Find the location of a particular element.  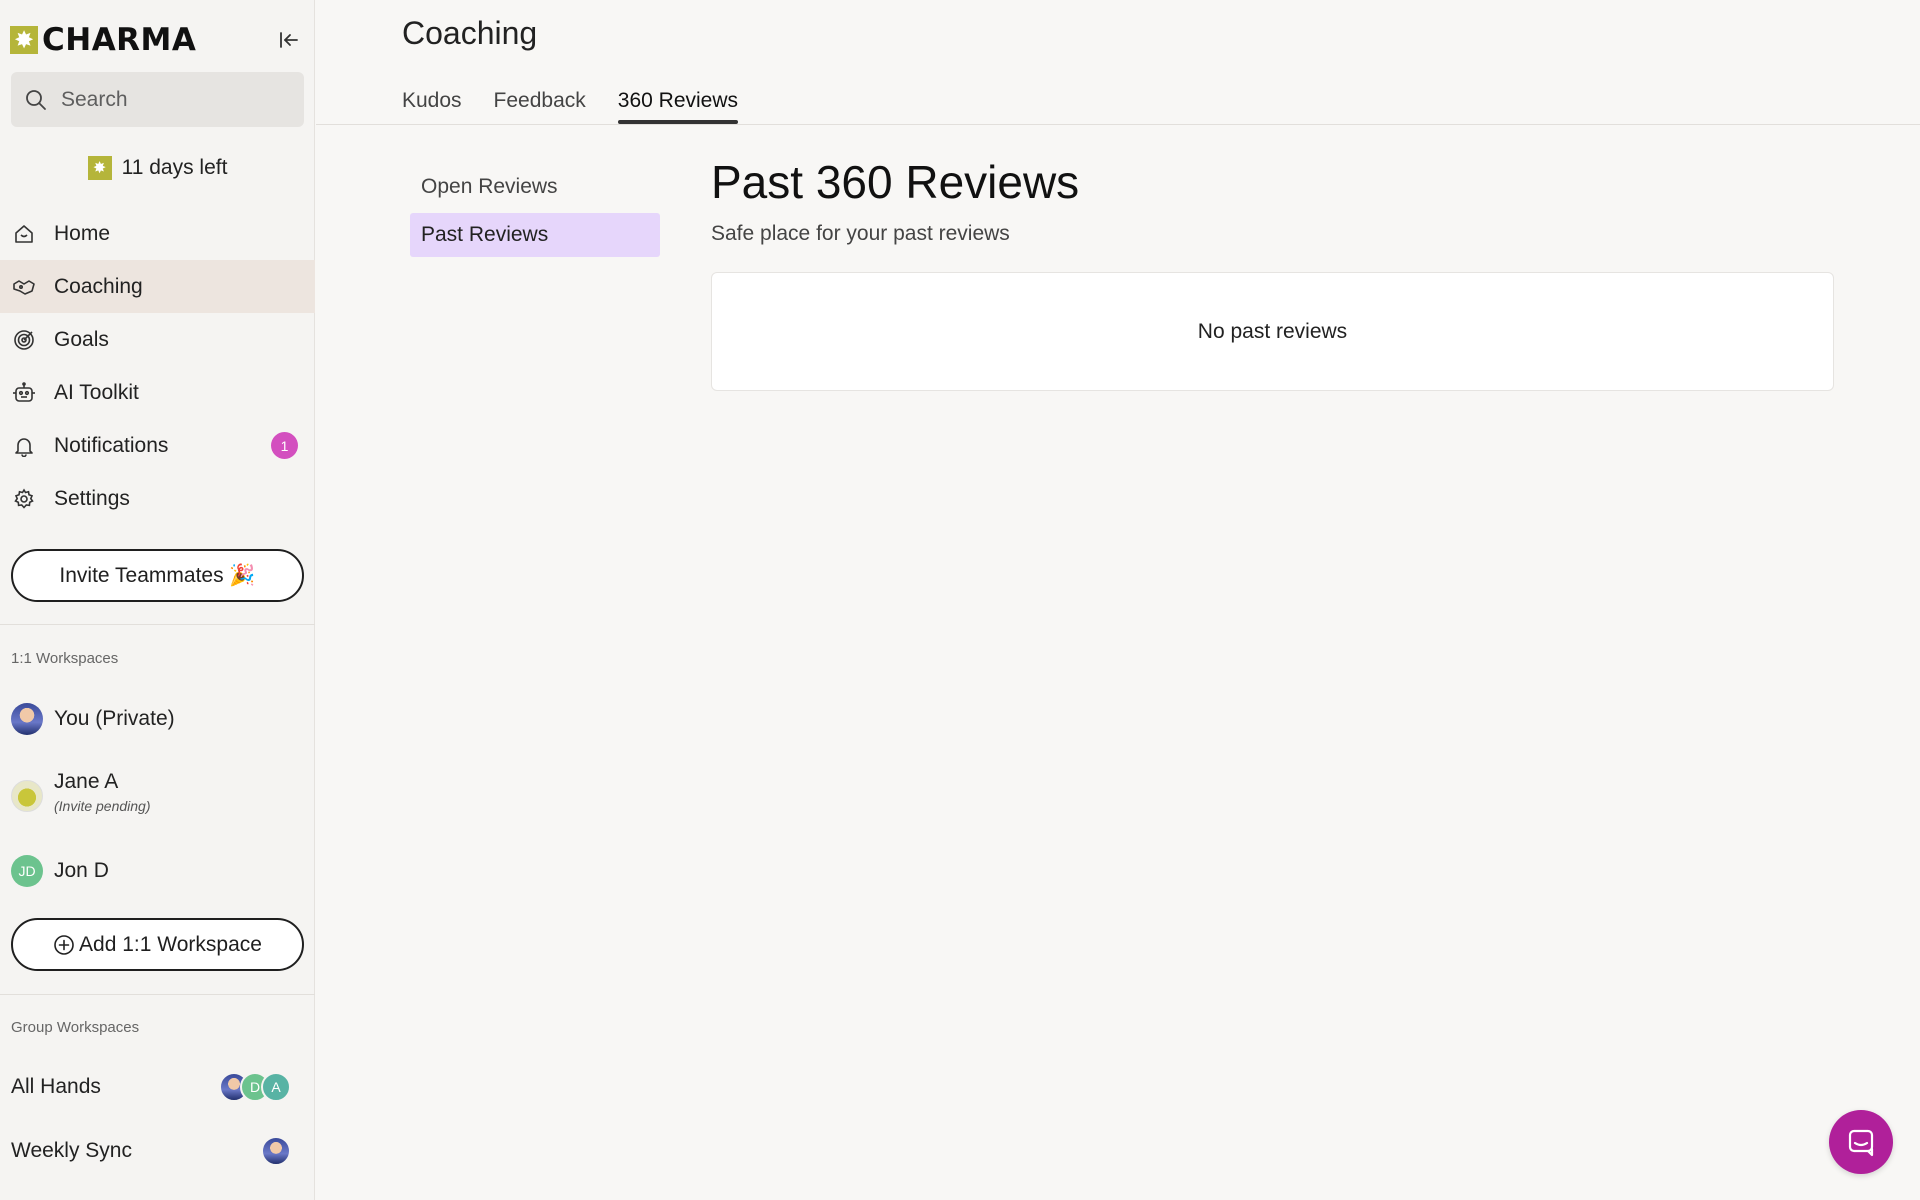

nav-label: Home is located at coordinates (82, 233).